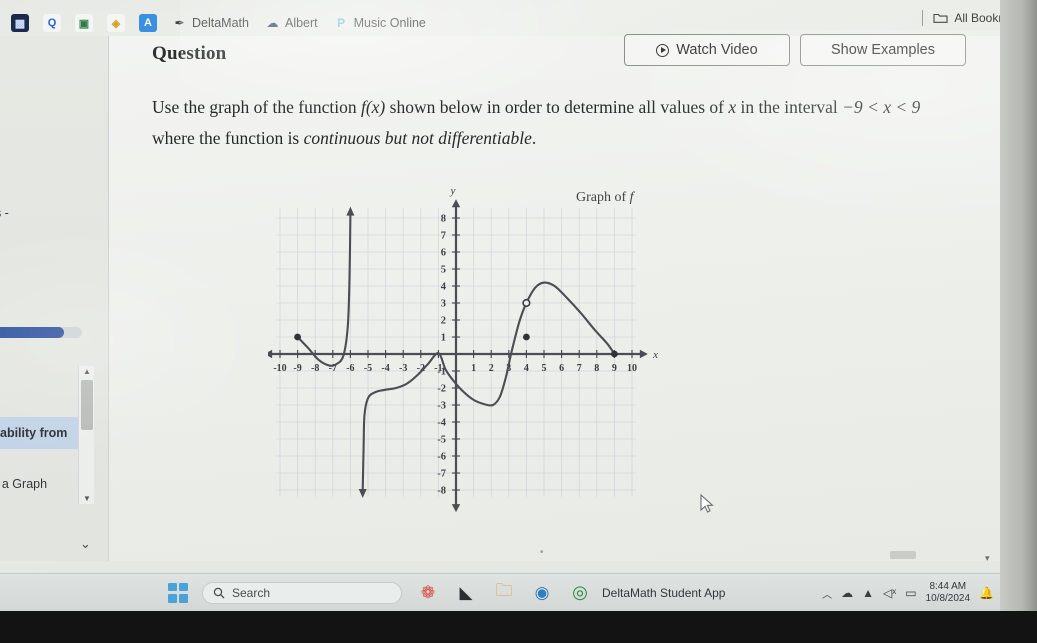  Describe the element at coordinates (707, 503) in the screenshot. I see `mouse-pointer` at that location.